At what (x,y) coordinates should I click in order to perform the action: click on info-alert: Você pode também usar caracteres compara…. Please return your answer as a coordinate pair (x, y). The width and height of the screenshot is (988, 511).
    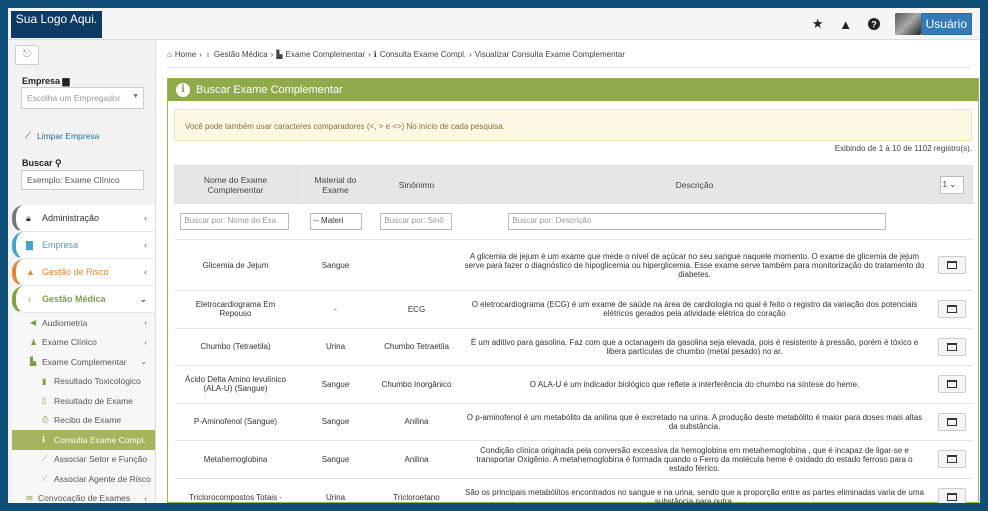
    Looking at the image, I should click on (573, 125).